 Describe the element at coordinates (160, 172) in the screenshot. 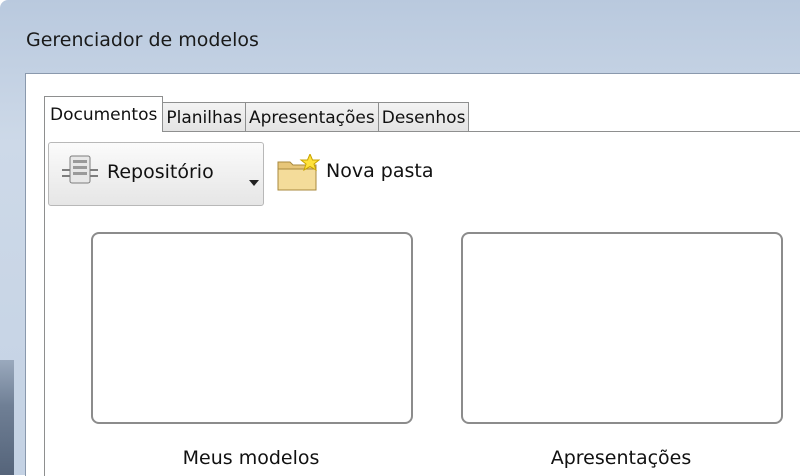

I see `repository-label: Repositório` at that location.